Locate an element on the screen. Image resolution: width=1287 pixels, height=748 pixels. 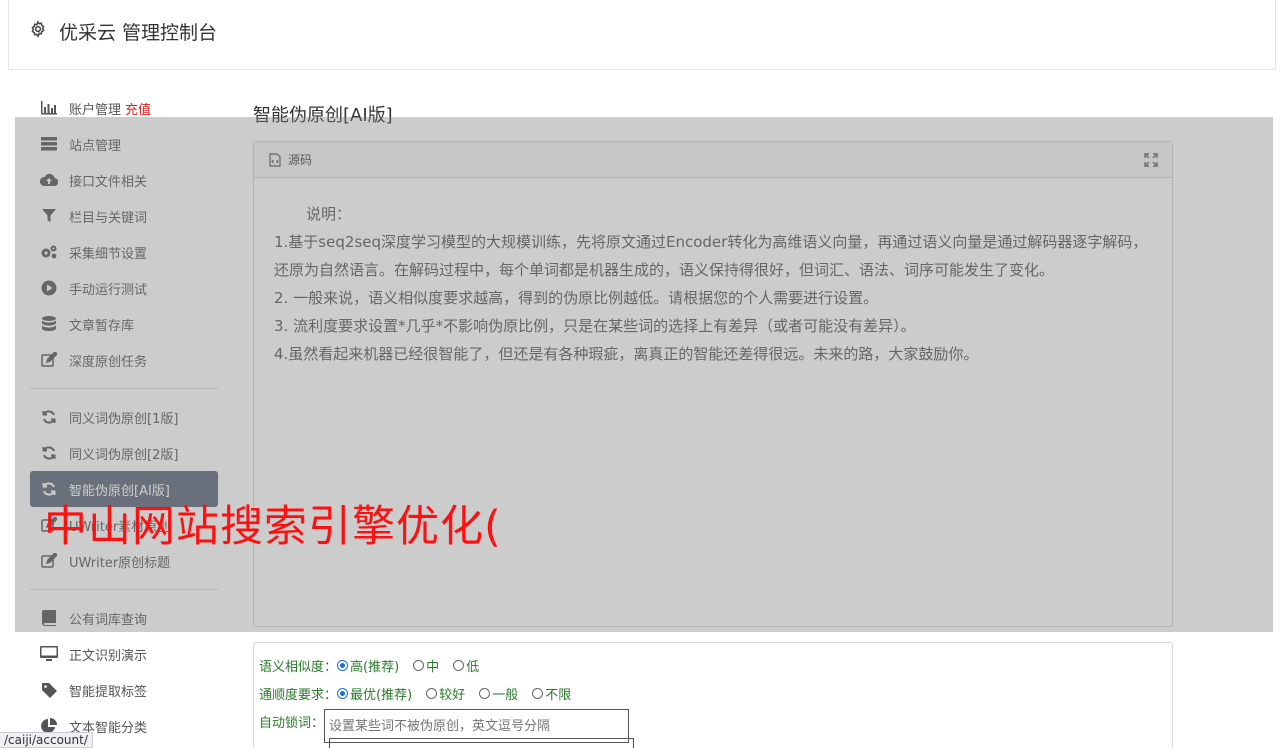
sidebar-item-label: 同义词伪原创[2版] is located at coordinates (124, 455).